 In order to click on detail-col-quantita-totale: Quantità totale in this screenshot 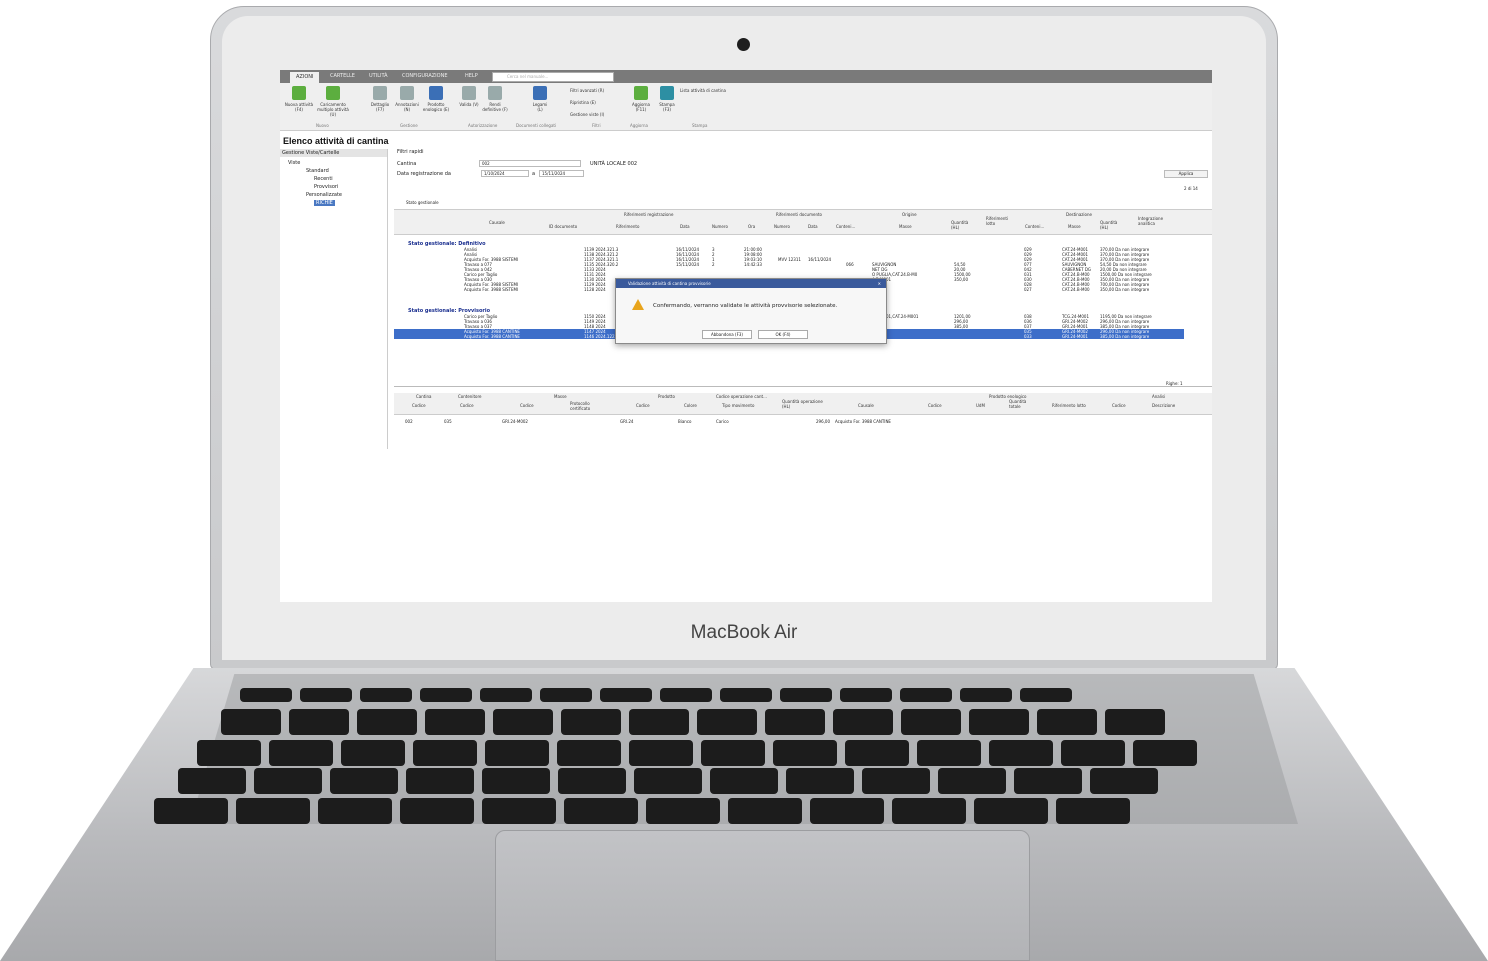, I will do `click(1021, 404)`.